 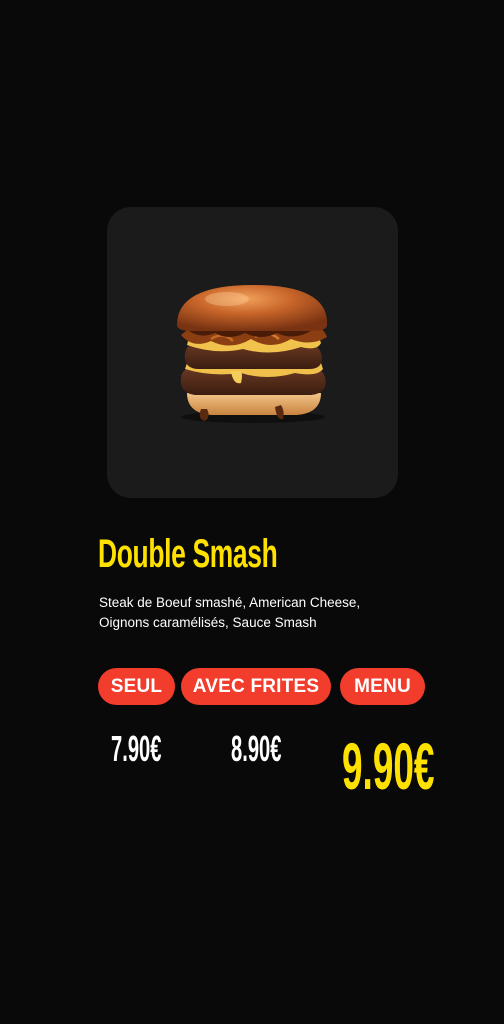 I want to click on option-avec-frites-button: AVEC FRITES, so click(x=256, y=686).